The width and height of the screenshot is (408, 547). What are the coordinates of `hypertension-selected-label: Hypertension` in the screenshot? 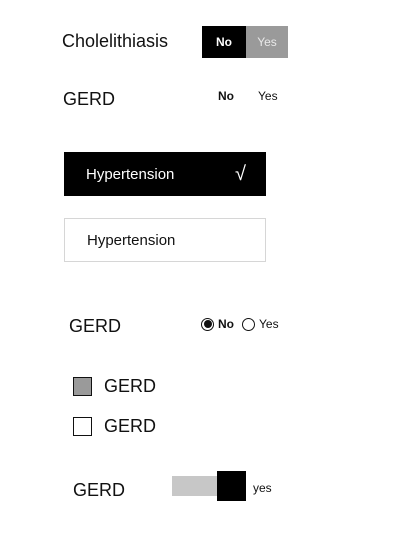 It's located at (130, 174).